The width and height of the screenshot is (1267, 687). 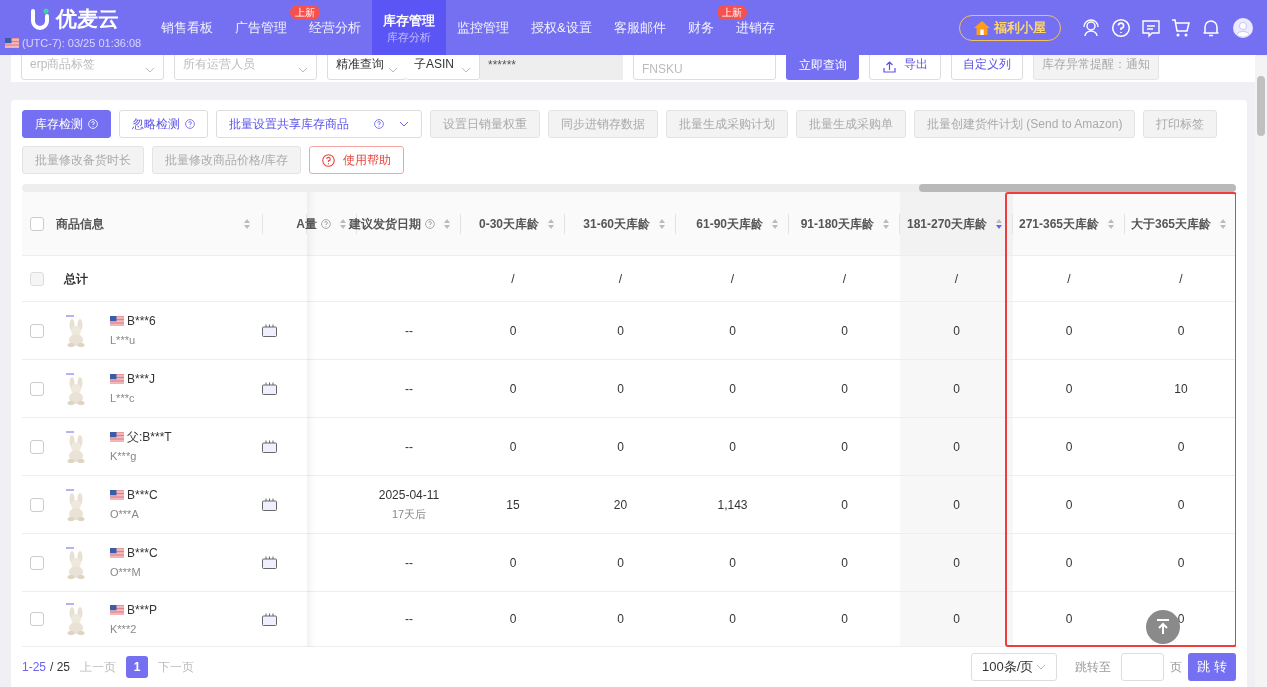 What do you see at coordinates (905, 67) in the screenshot?
I see `export-button: 导出` at bounding box center [905, 67].